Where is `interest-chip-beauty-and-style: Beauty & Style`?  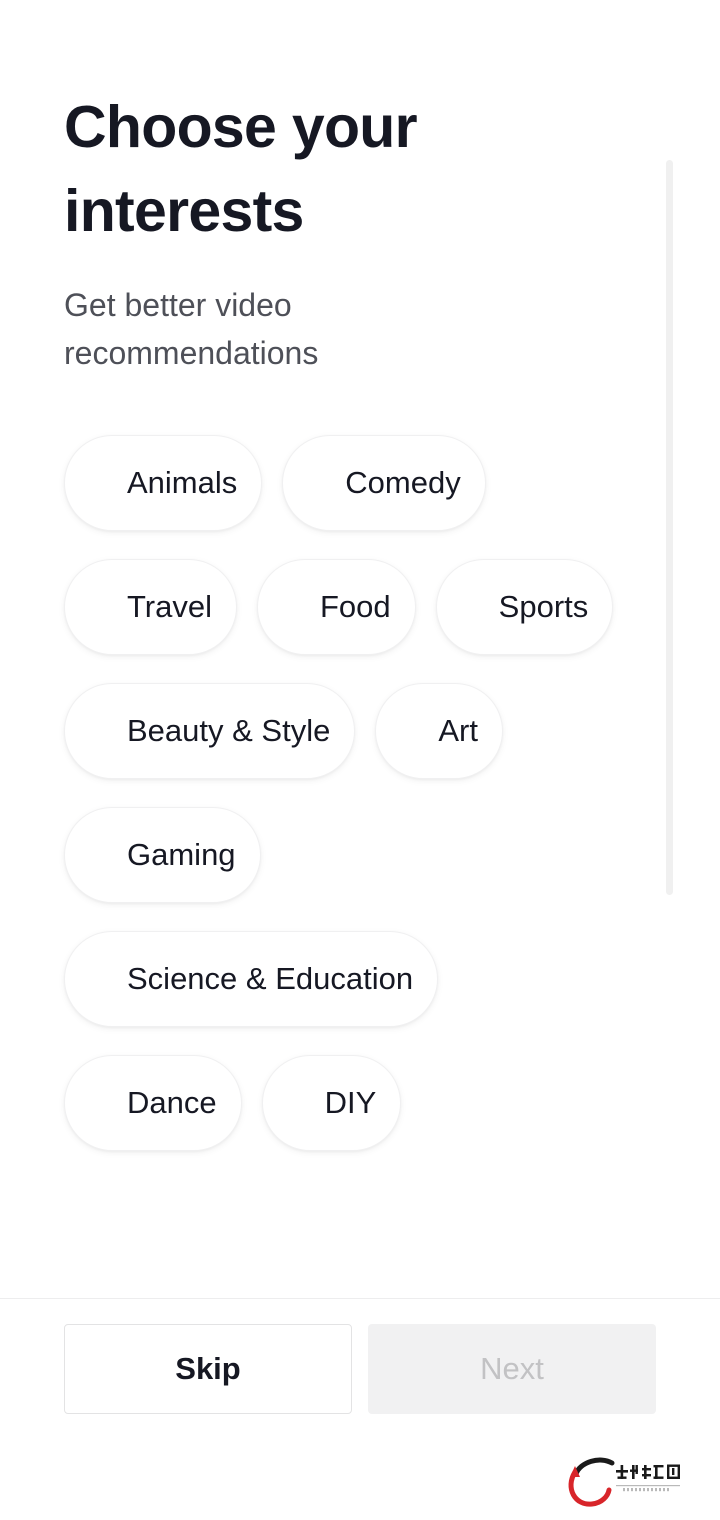
interest-chip-beauty-and-style: Beauty & Style is located at coordinates (210, 731).